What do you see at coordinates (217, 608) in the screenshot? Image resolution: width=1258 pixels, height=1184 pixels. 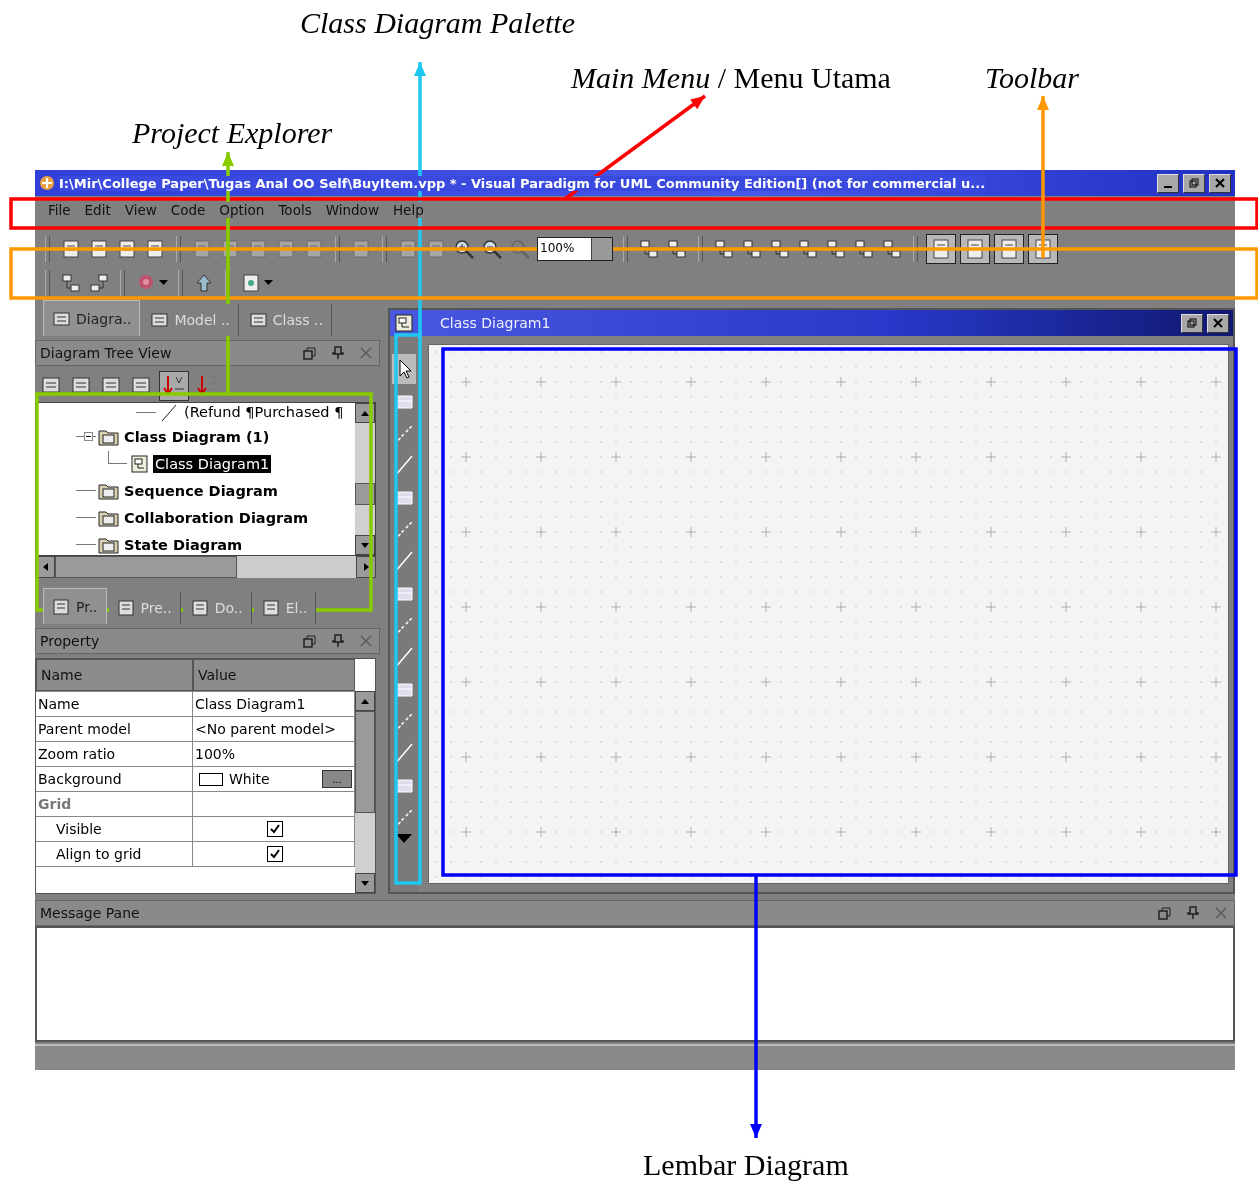 I see `property-tab: Do..` at bounding box center [217, 608].